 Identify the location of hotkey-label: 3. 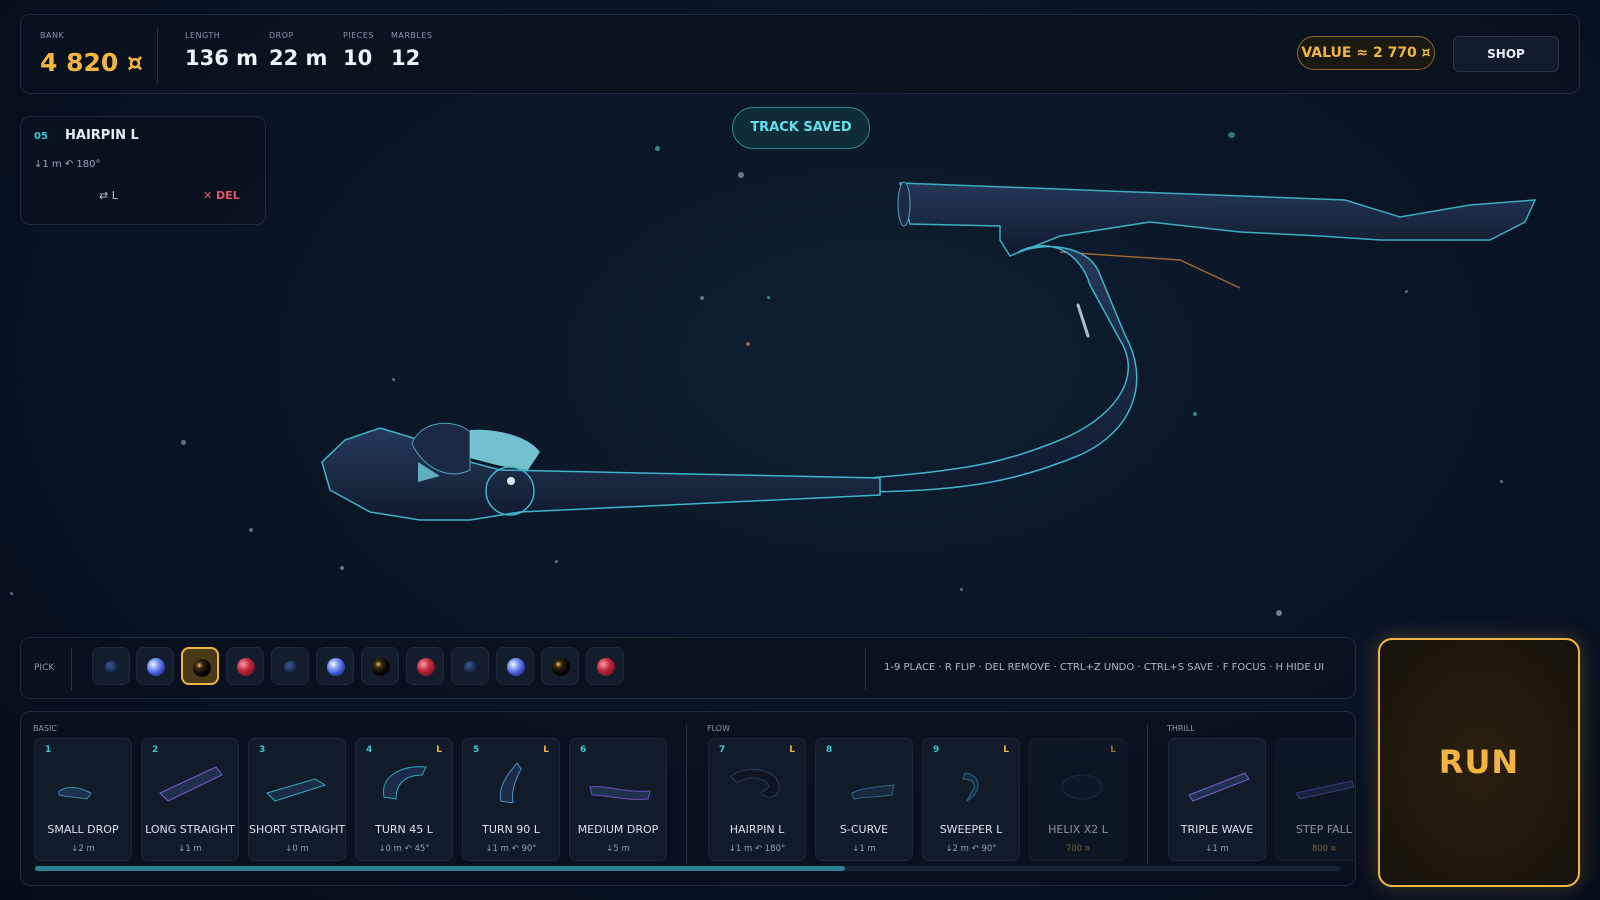
(262, 750).